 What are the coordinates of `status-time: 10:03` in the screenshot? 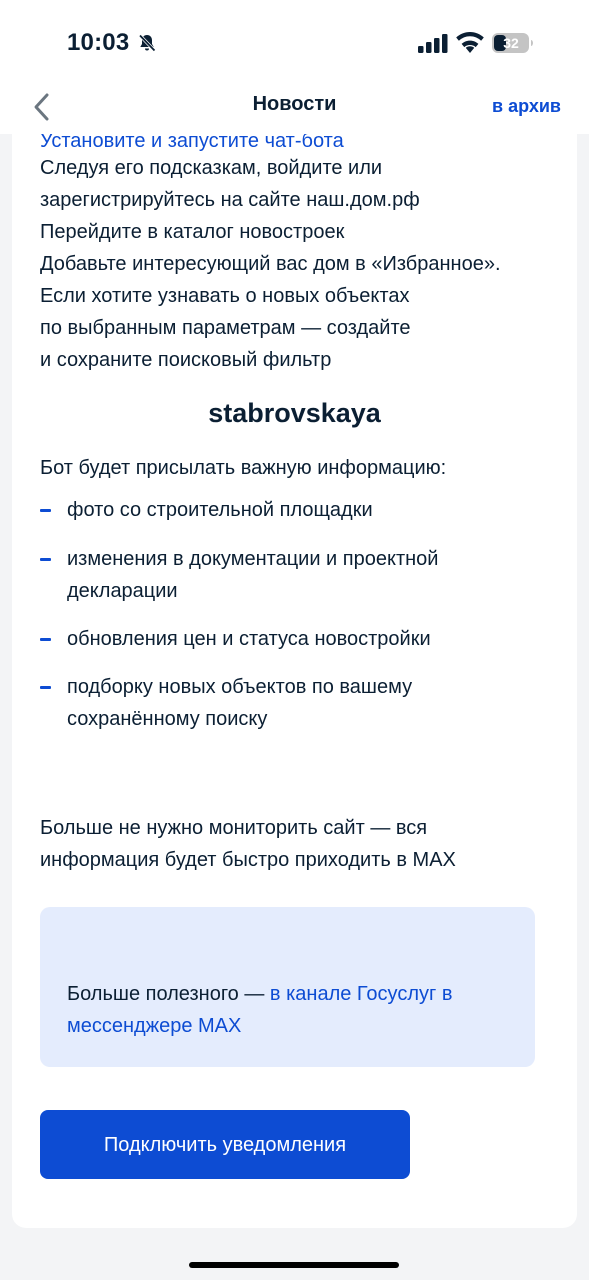 It's located at (98, 42).